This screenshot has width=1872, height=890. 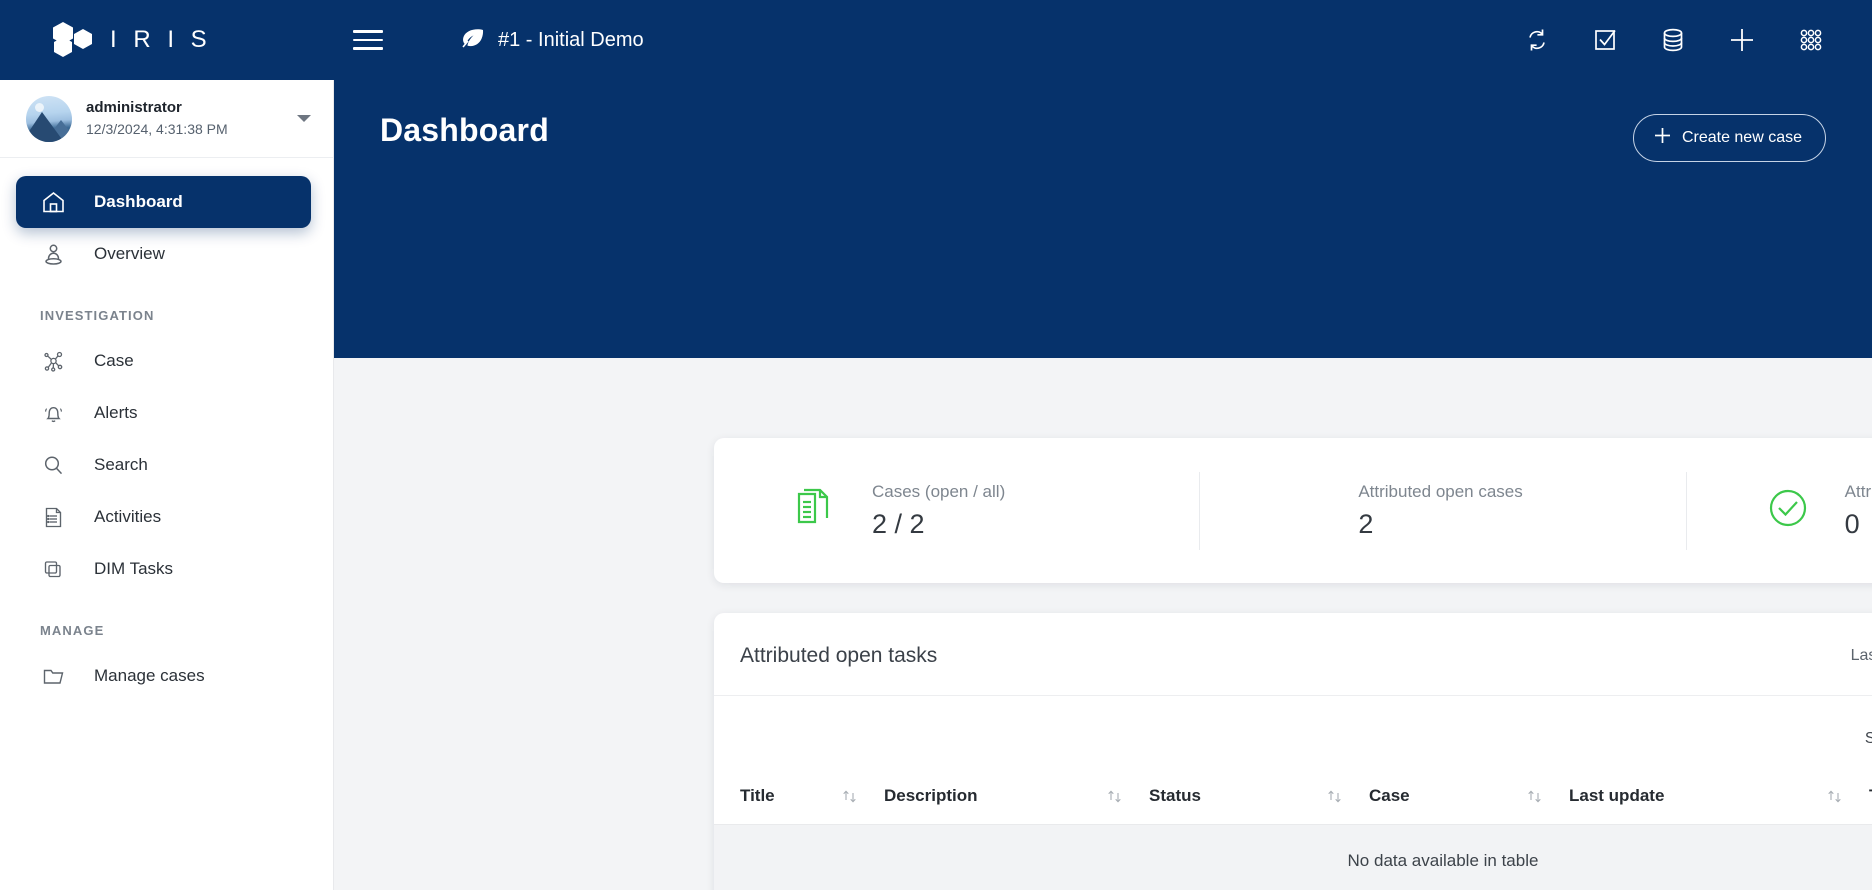 What do you see at coordinates (815, 510) in the screenshot?
I see `documents-icon` at bounding box center [815, 510].